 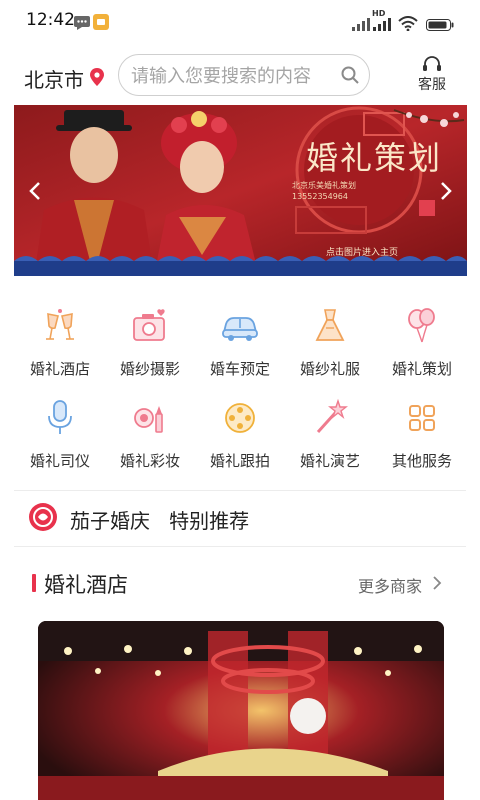 I want to click on category-other-services: 其他服务, so click(x=422, y=434).